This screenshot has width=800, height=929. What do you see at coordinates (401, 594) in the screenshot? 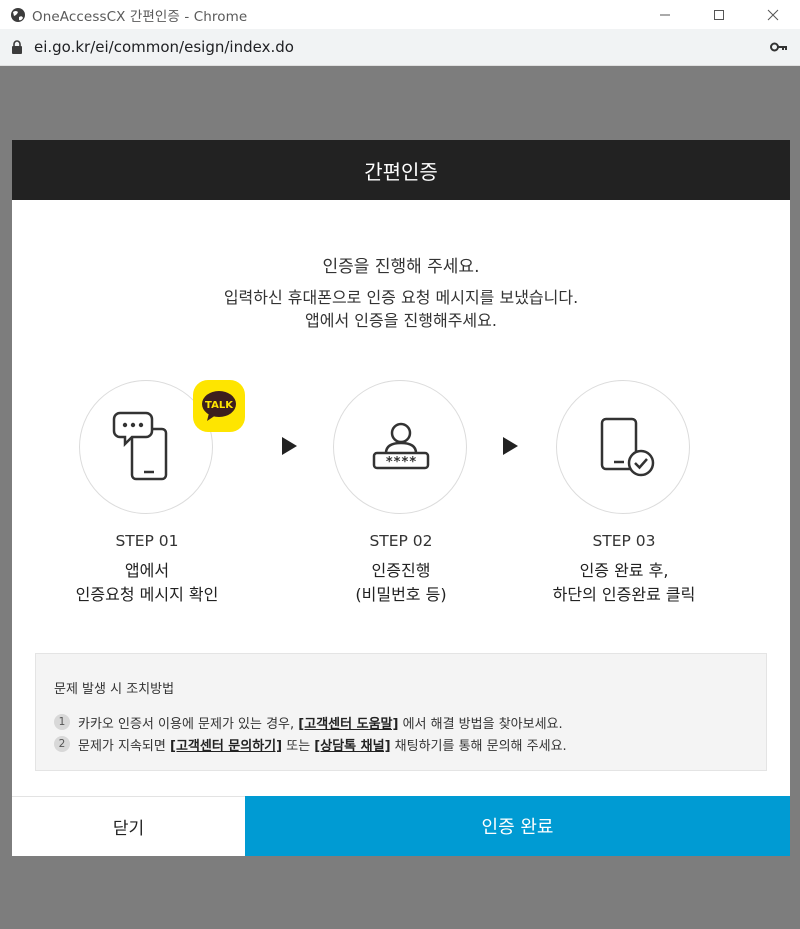
I see `step-02-desc-line2: (비밀번호 등)` at bounding box center [401, 594].